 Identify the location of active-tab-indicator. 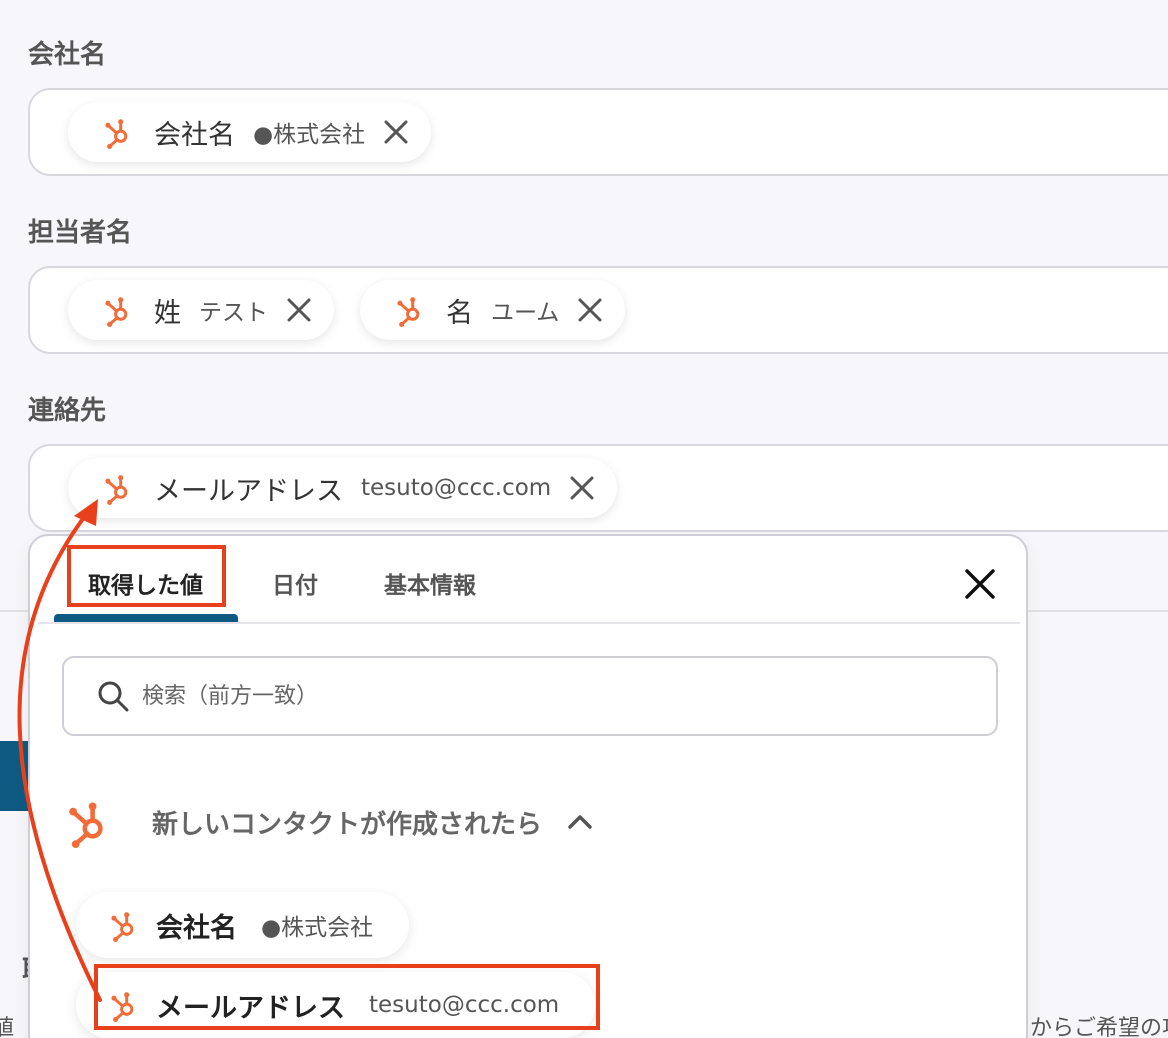
(146, 618).